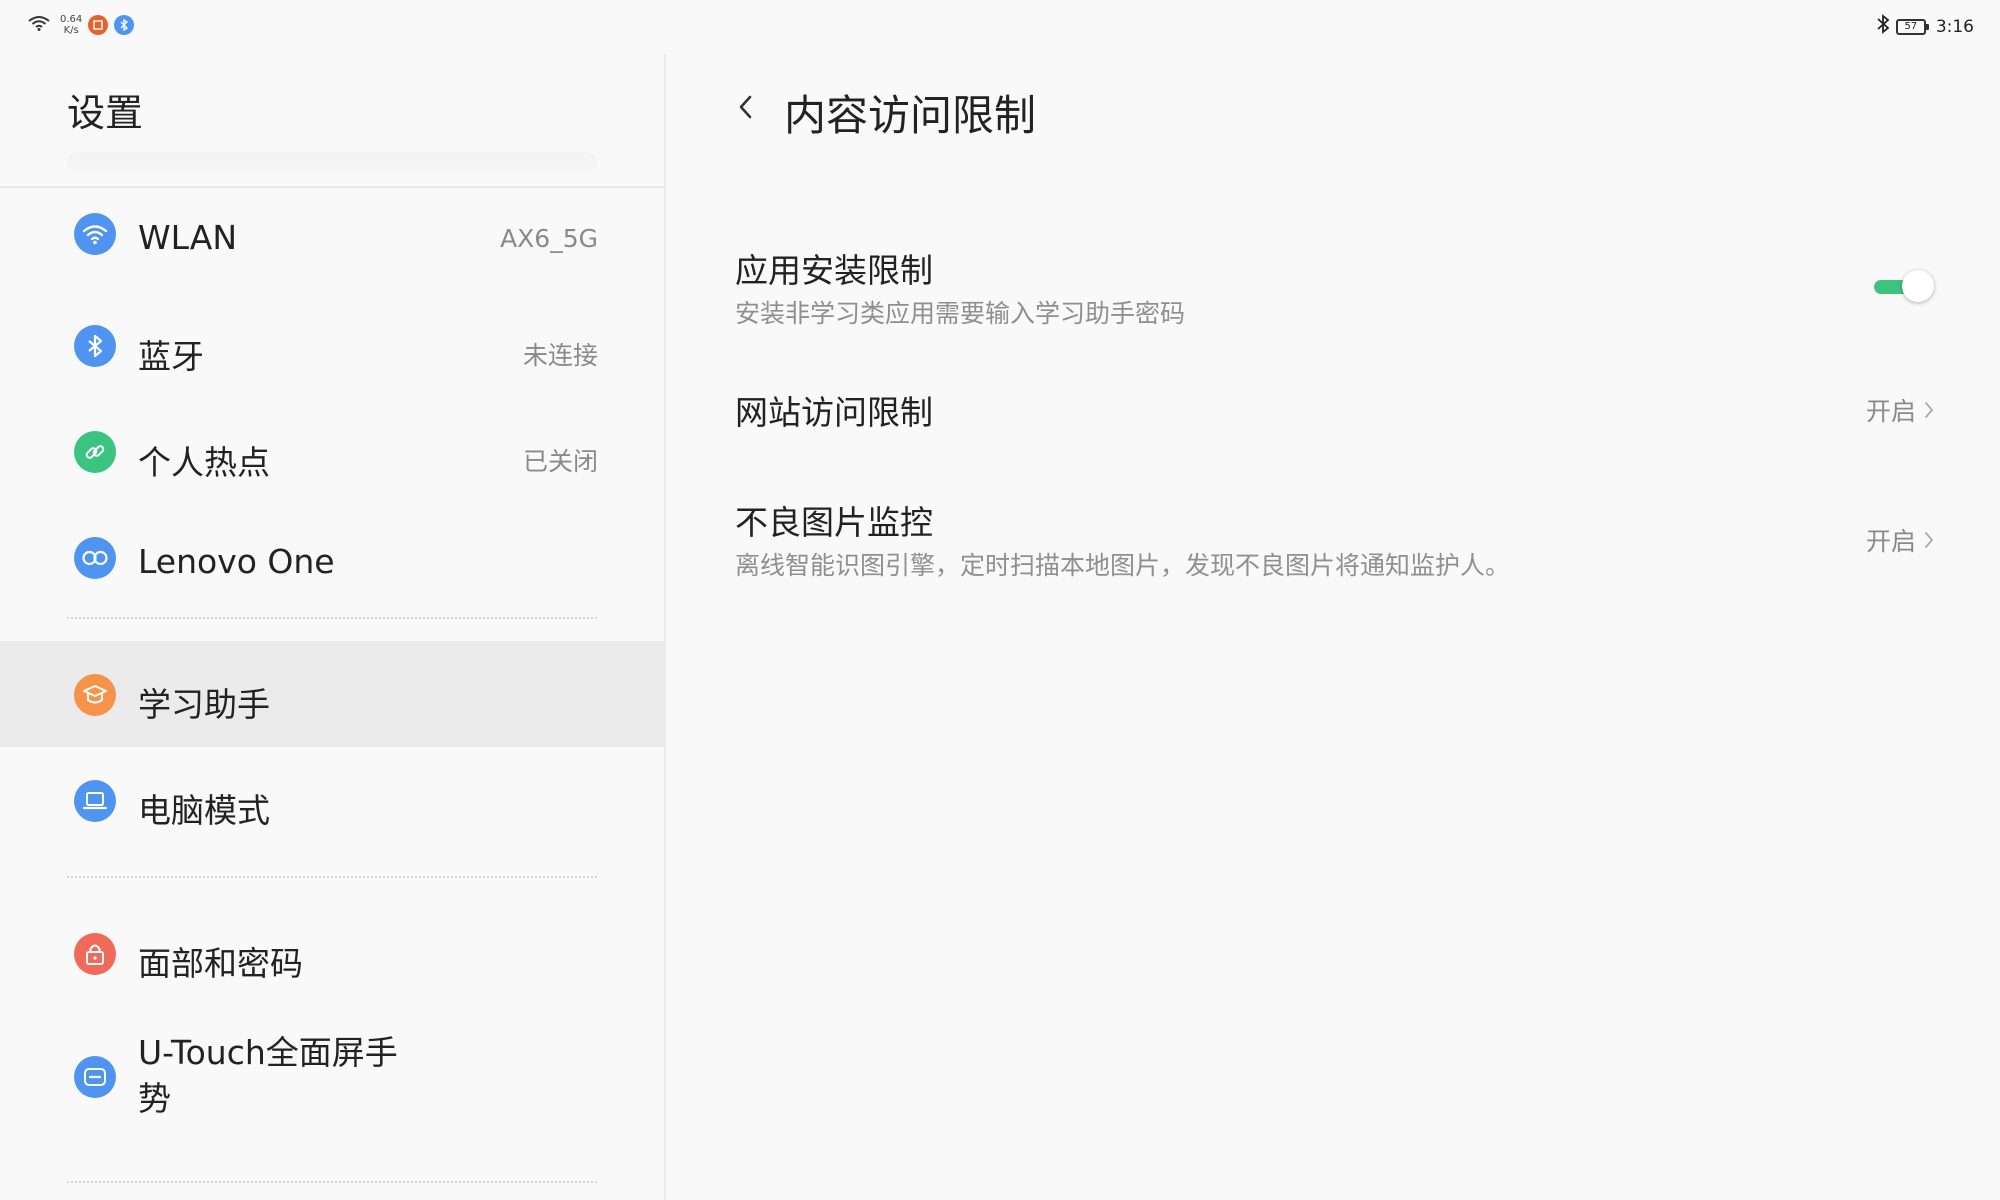 This screenshot has width=2000, height=1200. What do you see at coordinates (834, 412) in the screenshot?
I see `setting-title: 网站访问限制` at bounding box center [834, 412].